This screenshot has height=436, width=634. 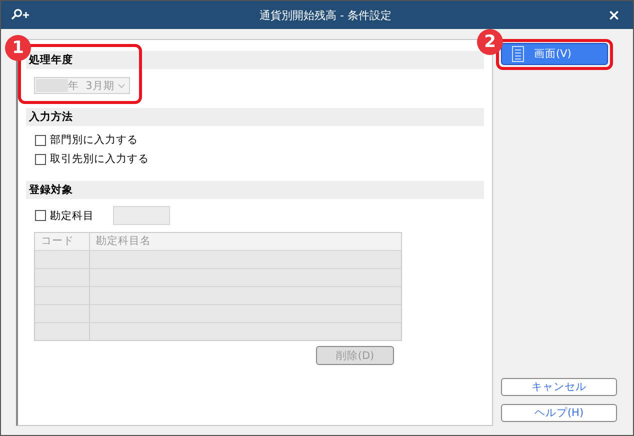 I want to click on section-header: 入力方法, so click(x=255, y=117).